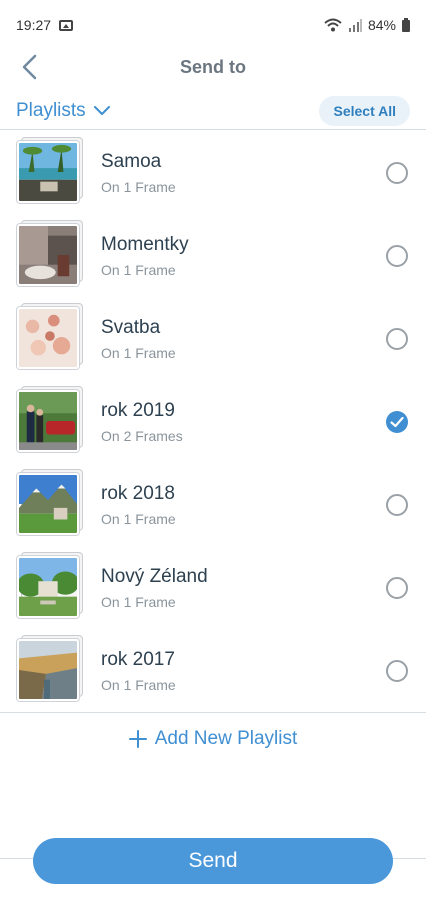 This screenshot has height=900, width=426. I want to click on back-button, so click(29, 67).